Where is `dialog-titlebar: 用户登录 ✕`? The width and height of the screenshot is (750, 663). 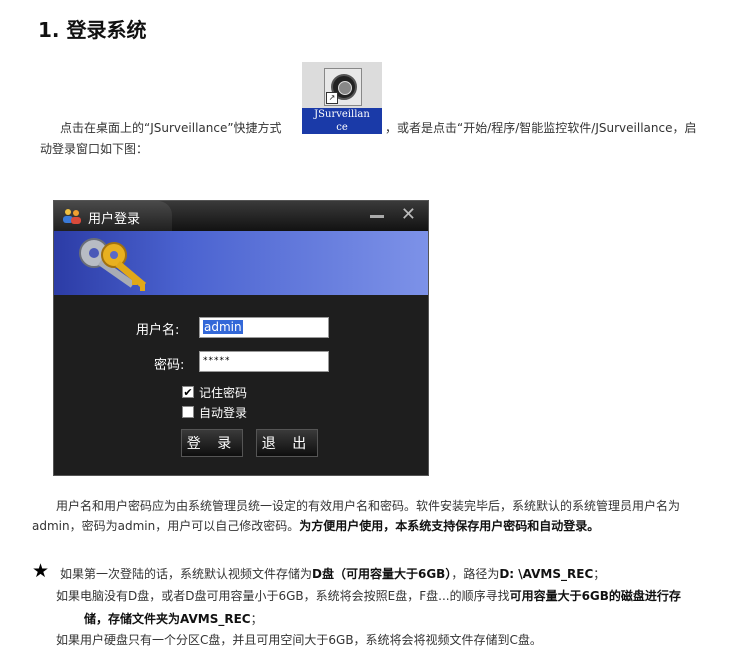 dialog-titlebar: 用户登录 ✕ is located at coordinates (241, 216).